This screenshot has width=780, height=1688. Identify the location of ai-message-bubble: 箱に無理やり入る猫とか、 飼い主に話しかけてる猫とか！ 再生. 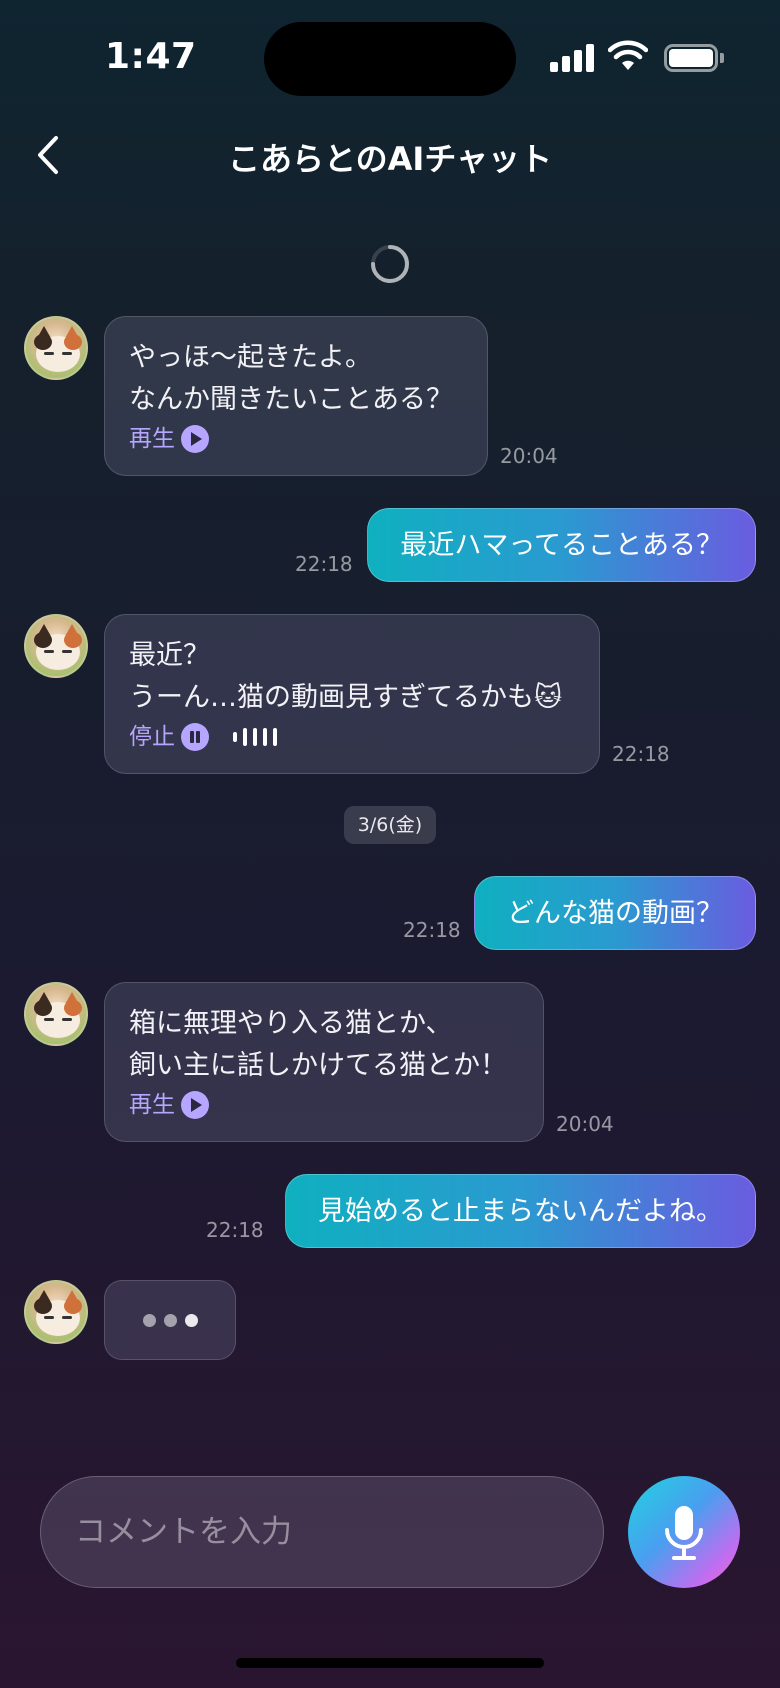
(324, 1062).